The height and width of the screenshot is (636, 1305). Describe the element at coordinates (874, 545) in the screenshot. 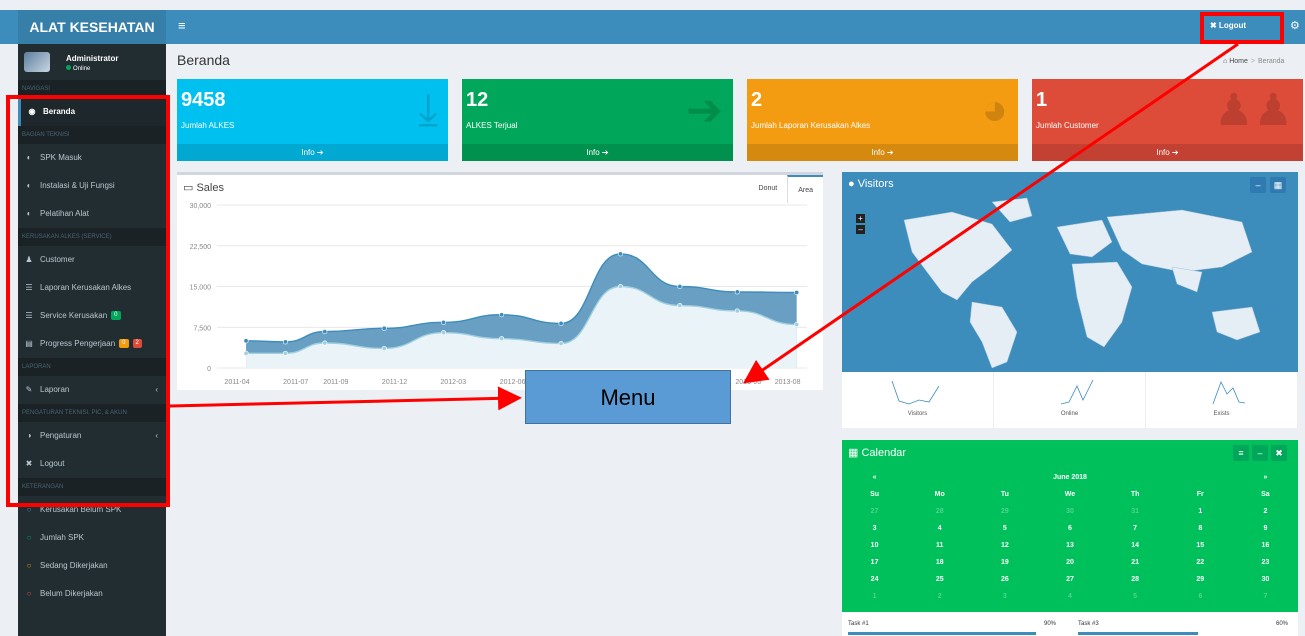

I see `calendar-day: 10` at that location.